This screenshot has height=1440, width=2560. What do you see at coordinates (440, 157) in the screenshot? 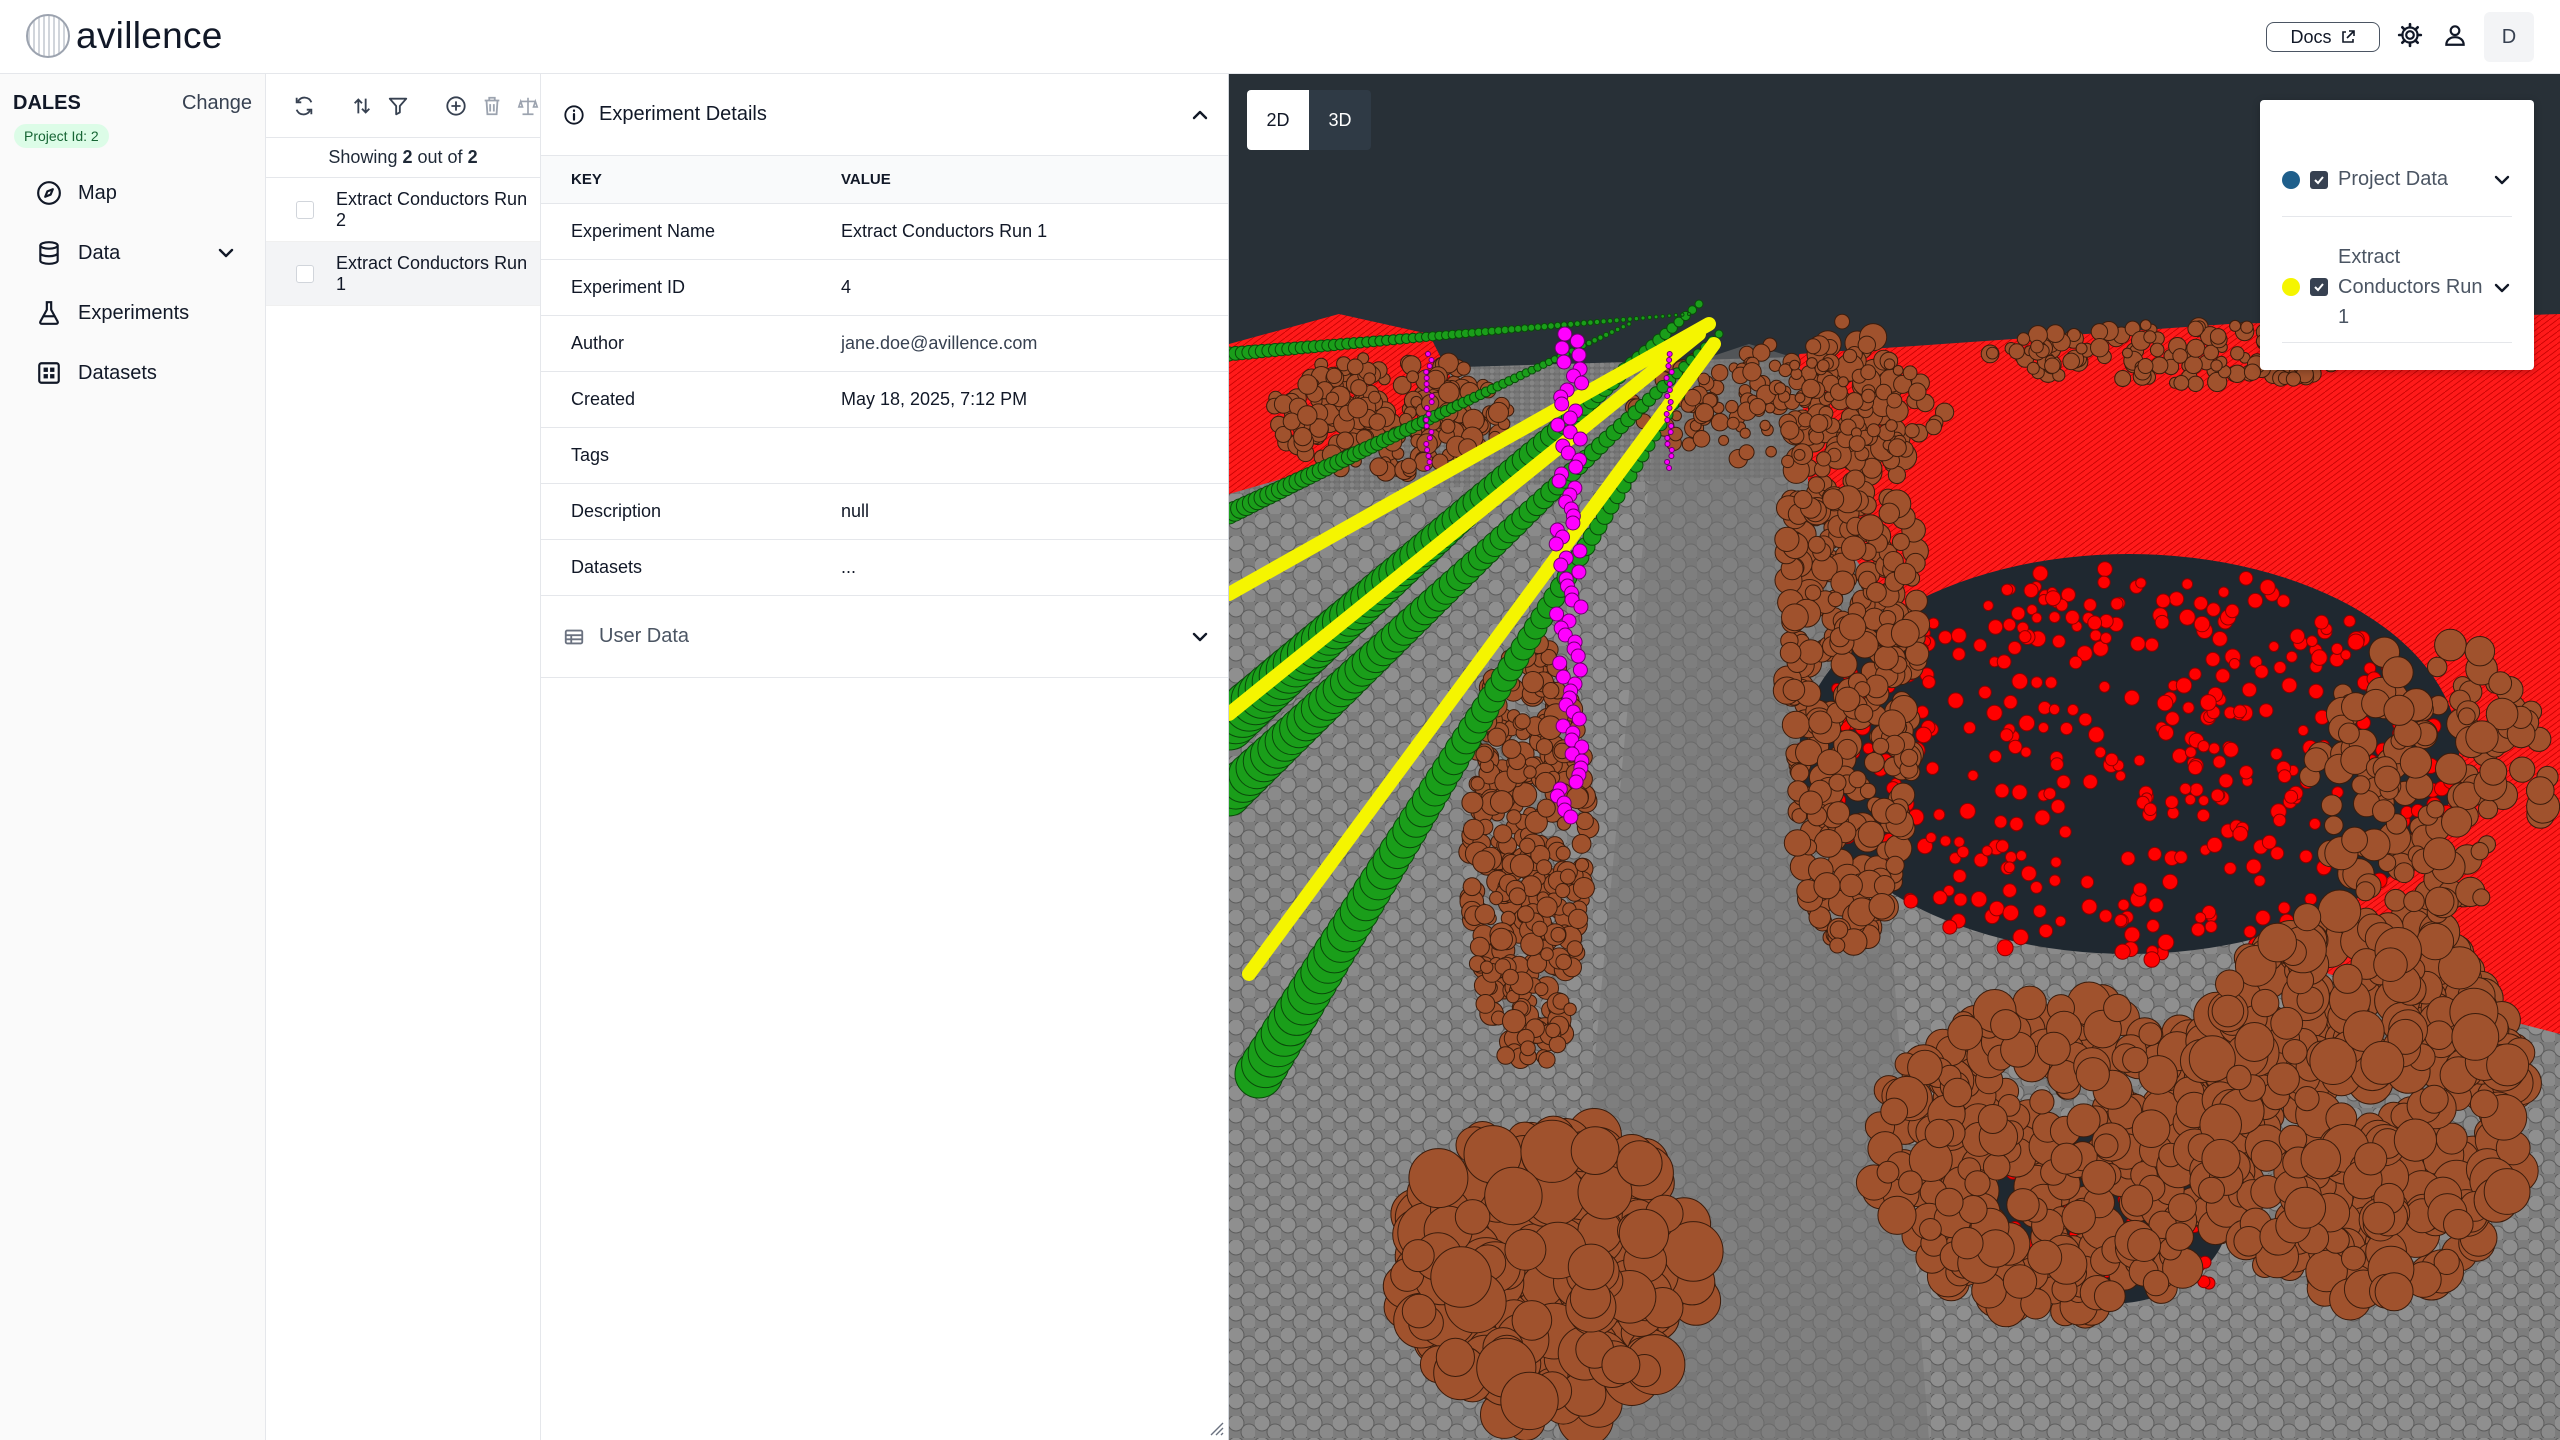
I see `showing-mid: out of` at bounding box center [440, 157].